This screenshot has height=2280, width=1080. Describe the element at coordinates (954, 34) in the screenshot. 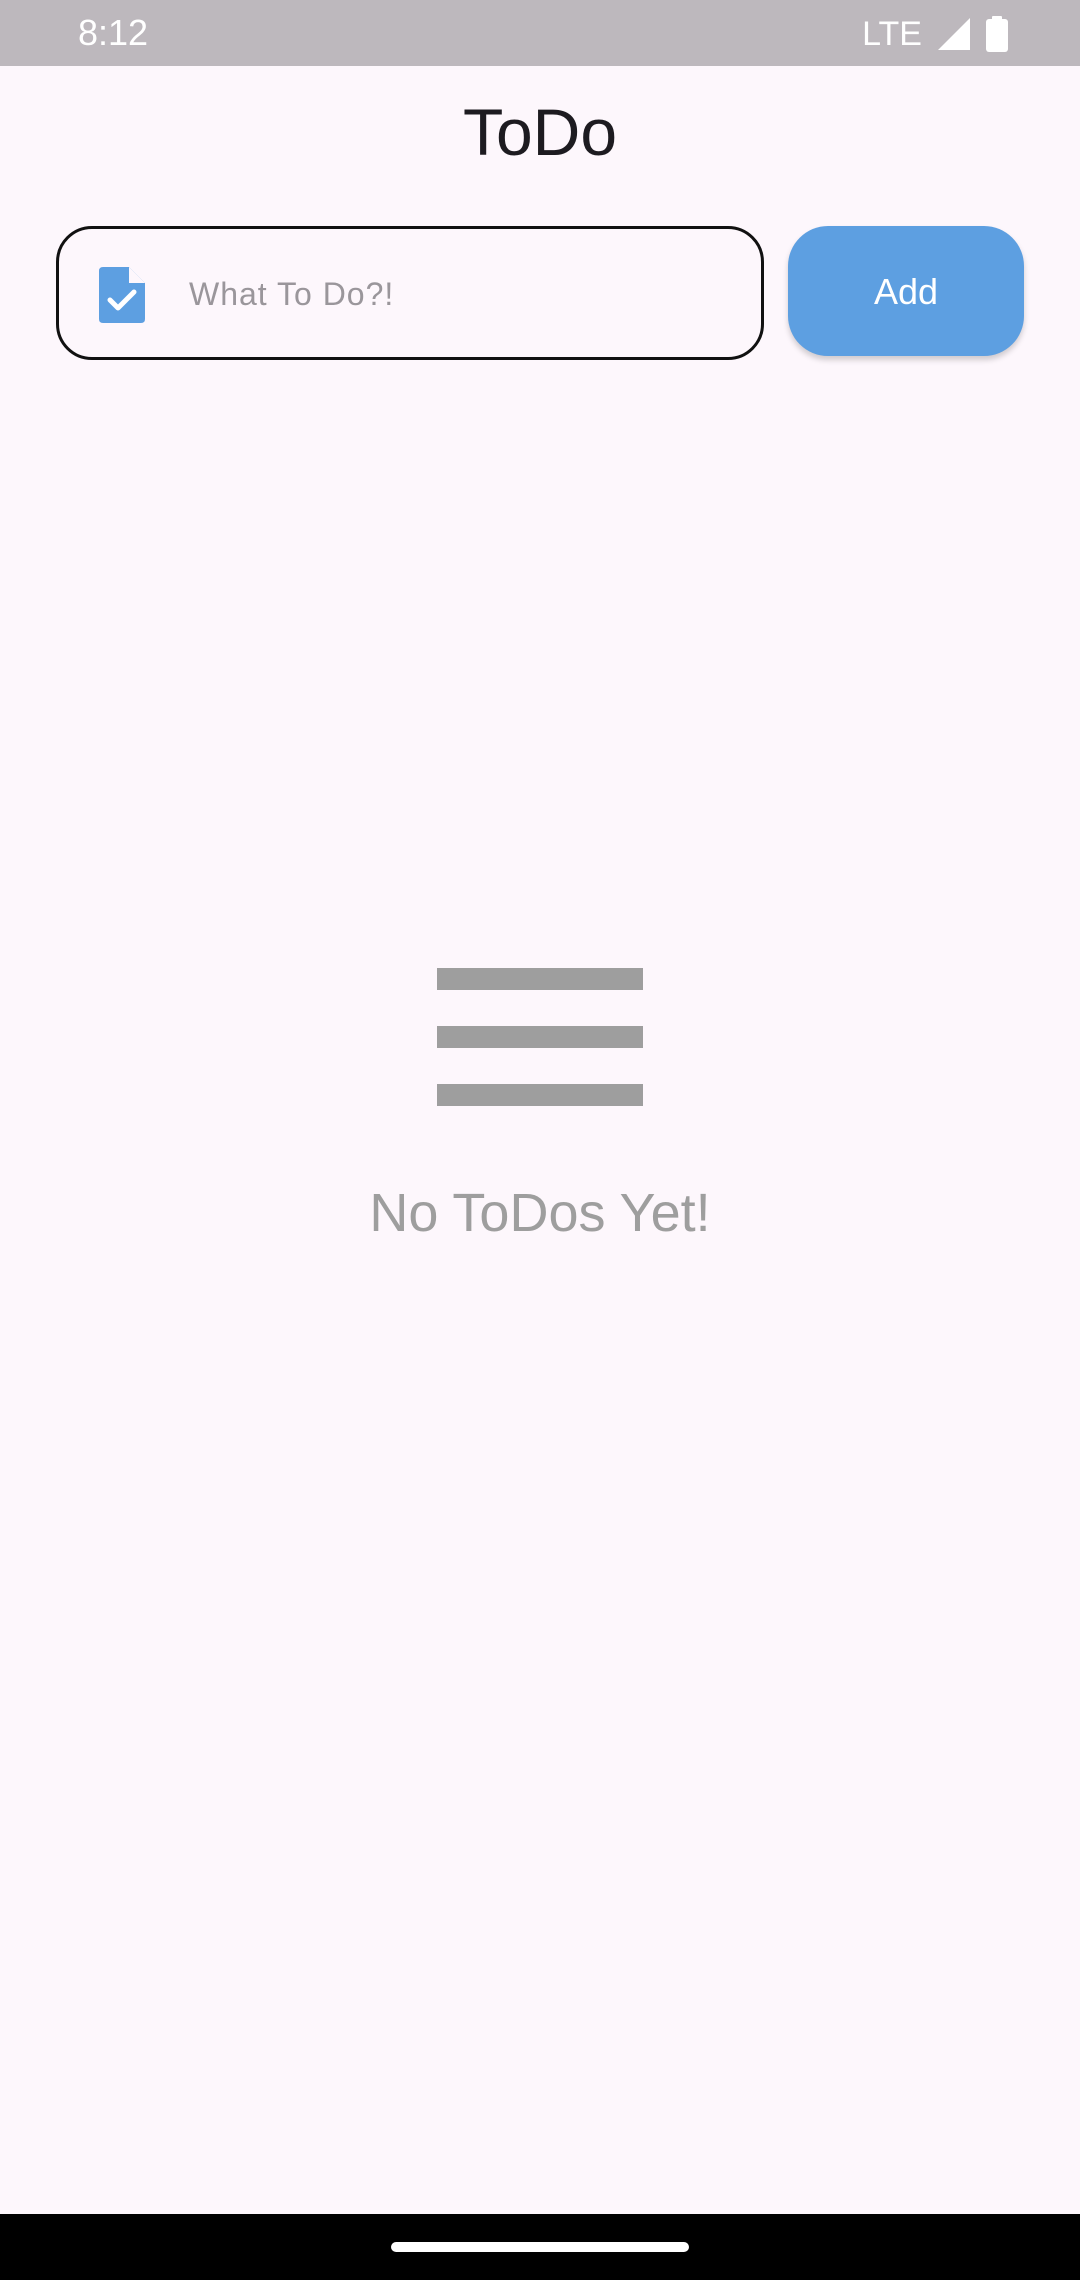

I see `signal-icon` at that location.